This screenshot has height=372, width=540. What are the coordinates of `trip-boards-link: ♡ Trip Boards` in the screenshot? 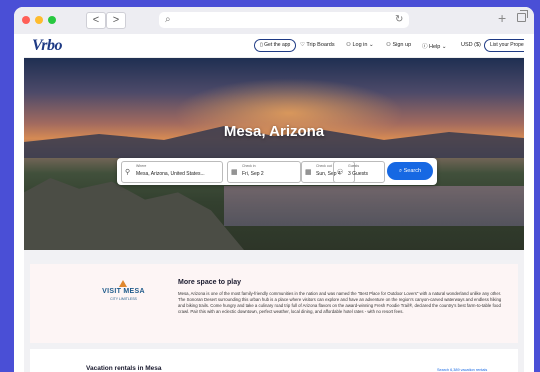 It's located at (317, 45).